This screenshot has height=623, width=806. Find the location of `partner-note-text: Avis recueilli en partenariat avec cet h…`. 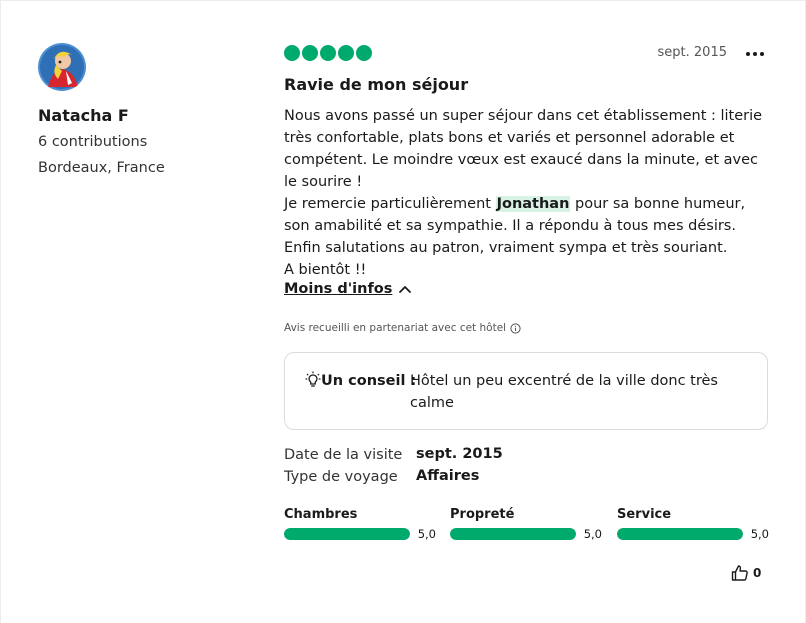

partner-note-text: Avis recueilli en partenariat avec cet h… is located at coordinates (395, 328).